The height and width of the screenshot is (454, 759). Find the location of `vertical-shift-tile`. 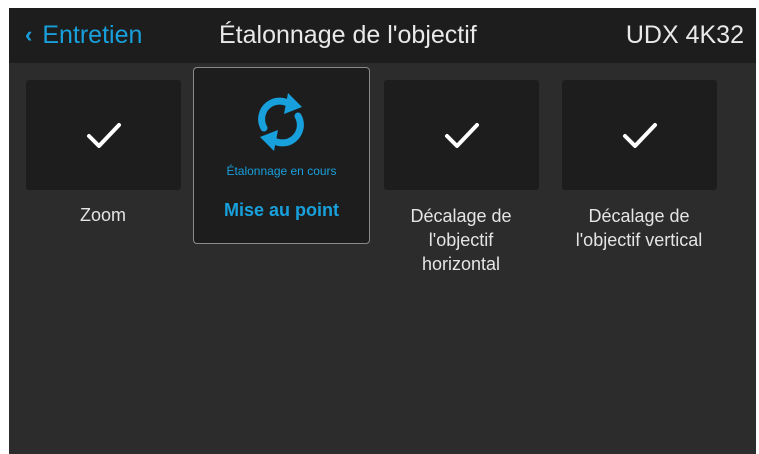

vertical-shift-tile is located at coordinates (639, 135).